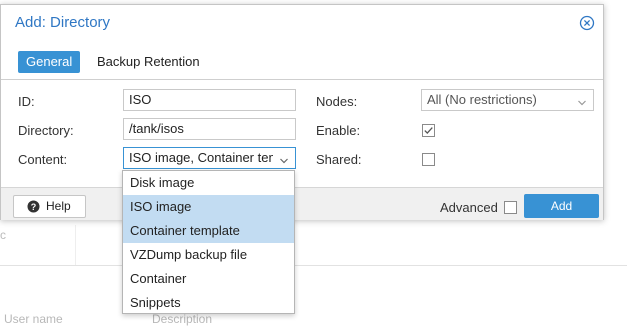 Image resolution: width=627 pixels, height=326 pixels. I want to click on shared-checkbox, so click(428, 159).